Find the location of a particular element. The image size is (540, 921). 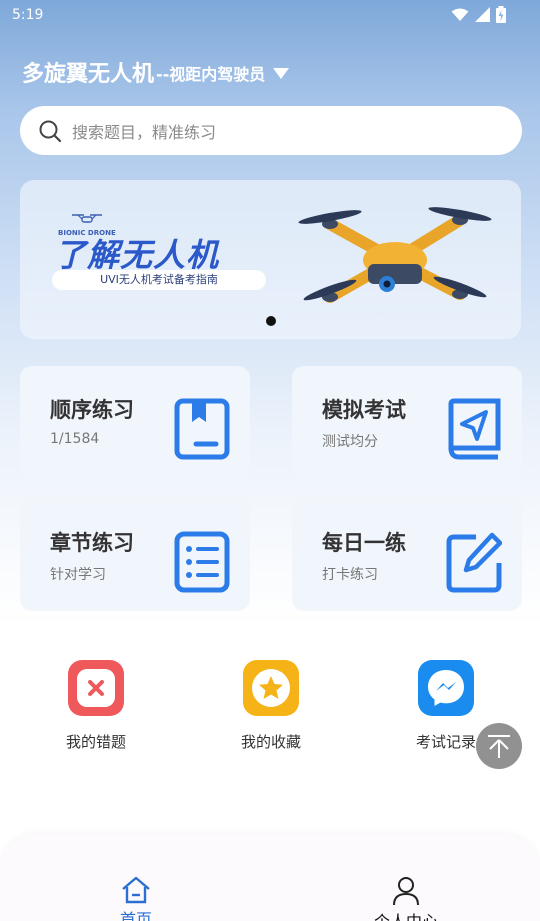

wrong-questions-icon is located at coordinates (96, 688).